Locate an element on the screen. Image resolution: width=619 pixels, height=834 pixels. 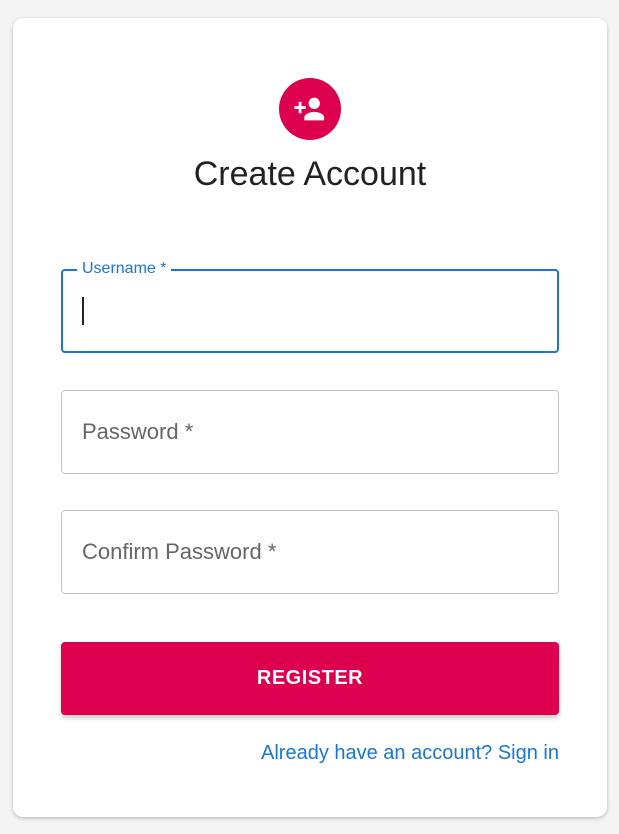
password-field-container: Password * is located at coordinates (310, 432).